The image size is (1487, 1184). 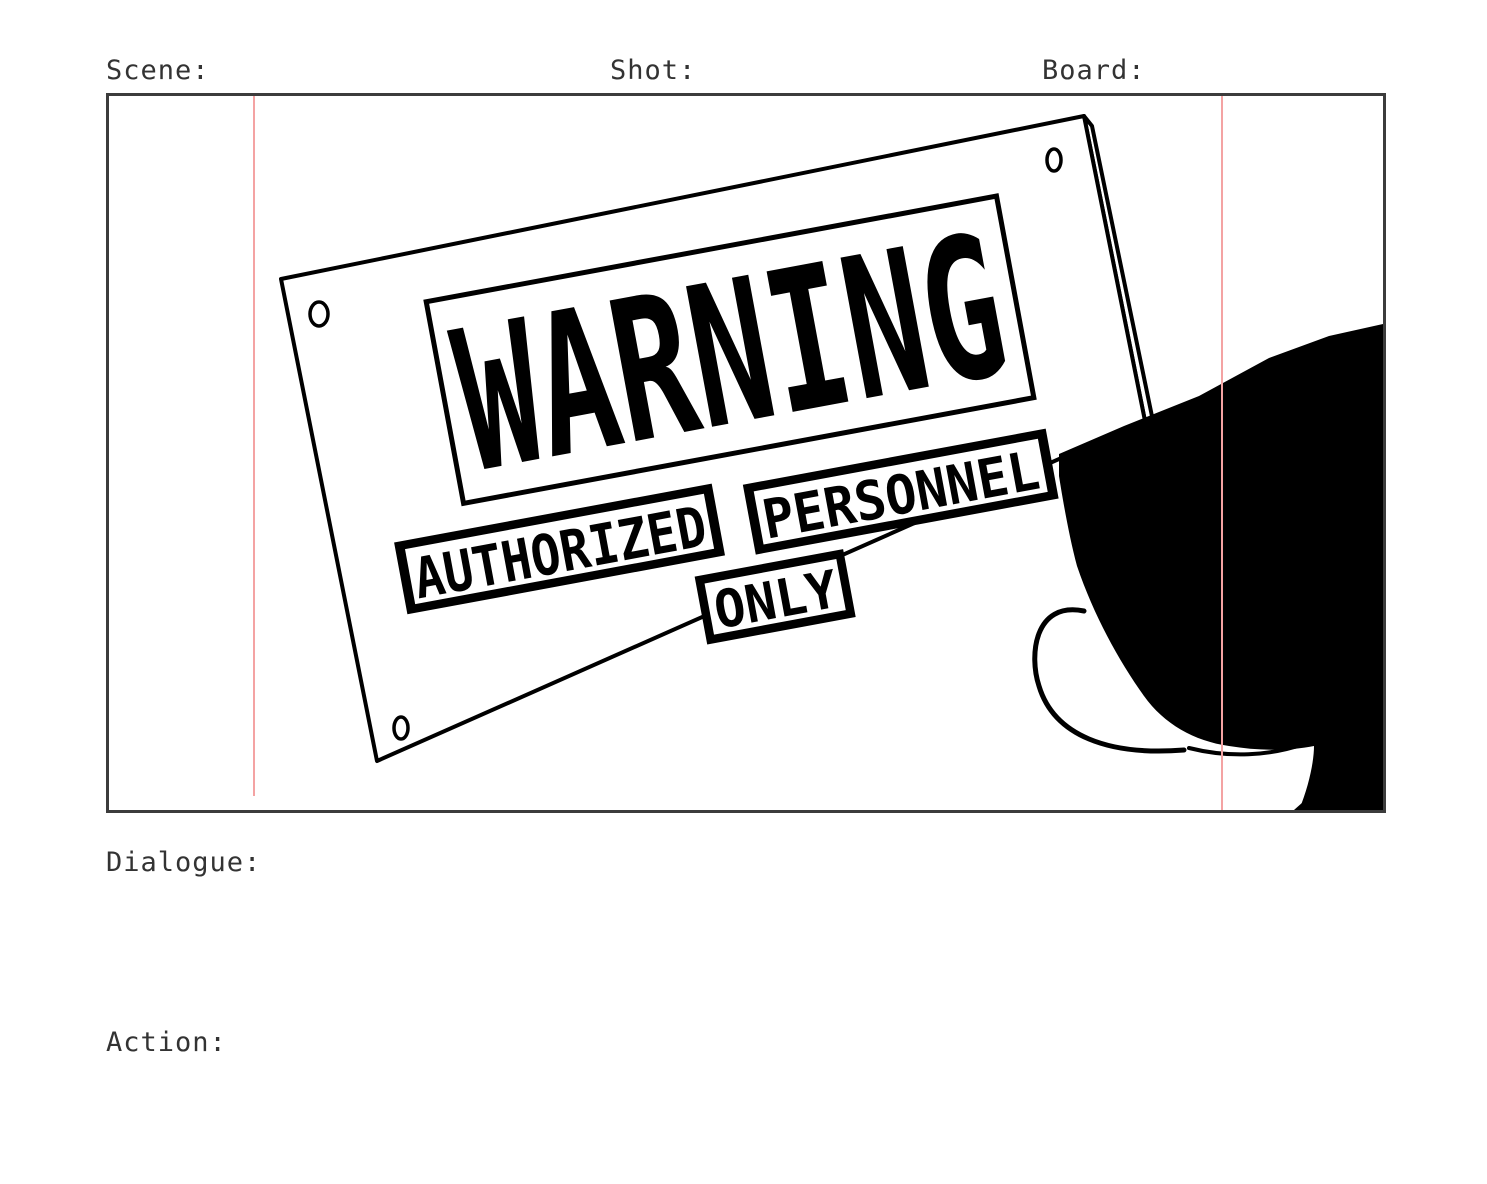 What do you see at coordinates (158, 70) in the screenshot?
I see `scene-label: Scene:` at bounding box center [158, 70].